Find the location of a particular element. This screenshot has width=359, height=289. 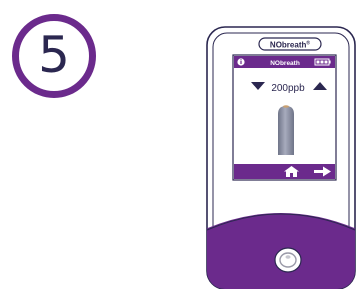

device-brand-mark: ® is located at coordinates (308, 43).